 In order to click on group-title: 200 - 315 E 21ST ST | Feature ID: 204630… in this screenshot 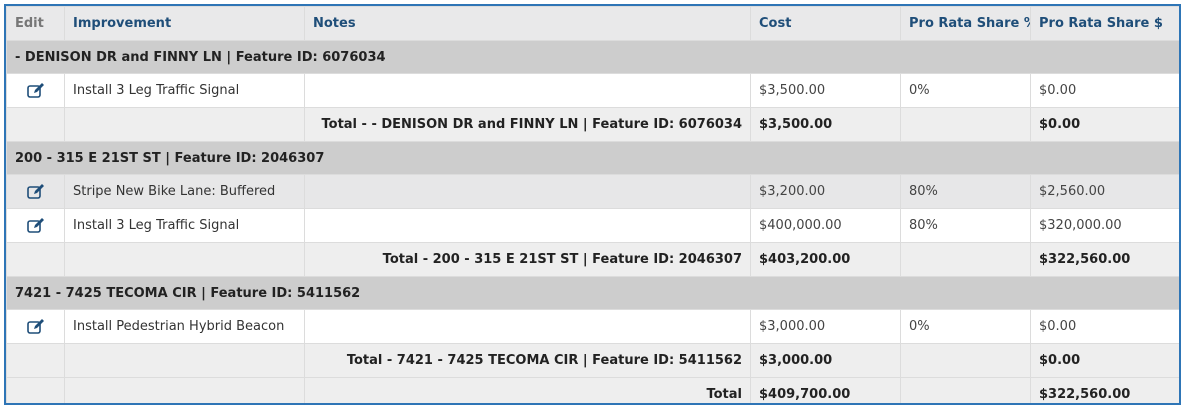, I will do `click(592, 158)`.